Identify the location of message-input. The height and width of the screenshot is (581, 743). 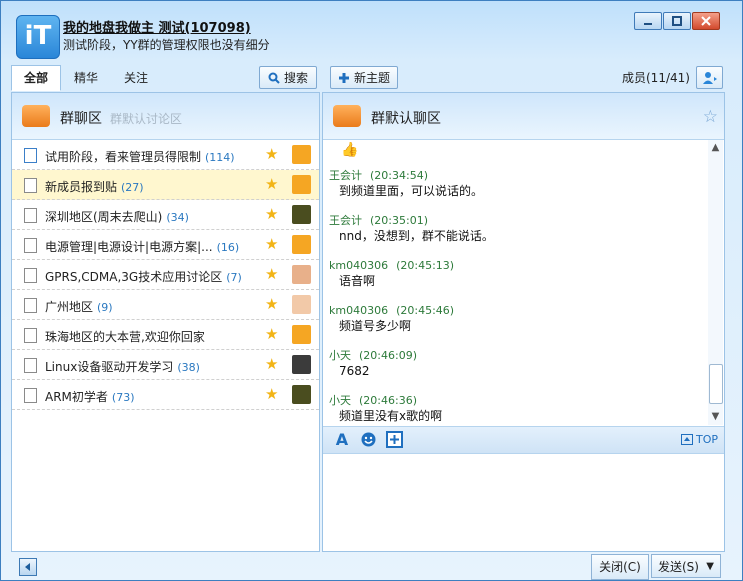
(523, 502).